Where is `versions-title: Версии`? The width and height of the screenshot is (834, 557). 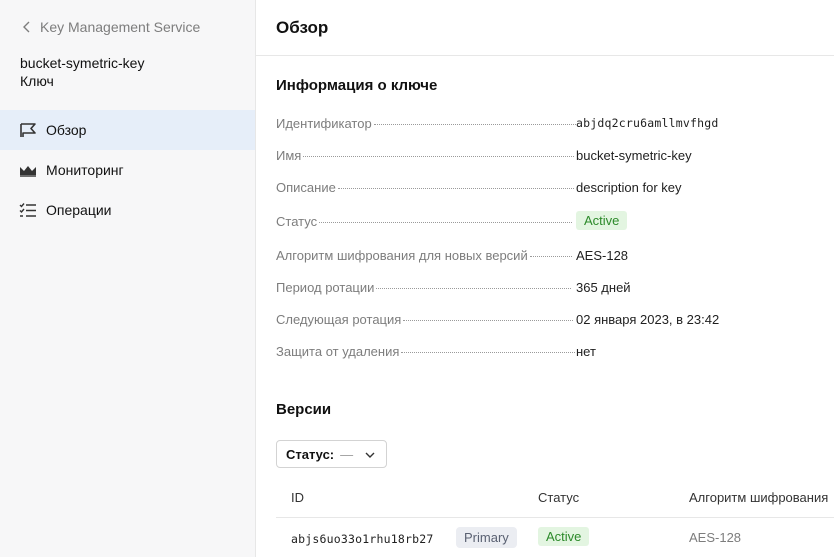
versions-title: Версии is located at coordinates (304, 409).